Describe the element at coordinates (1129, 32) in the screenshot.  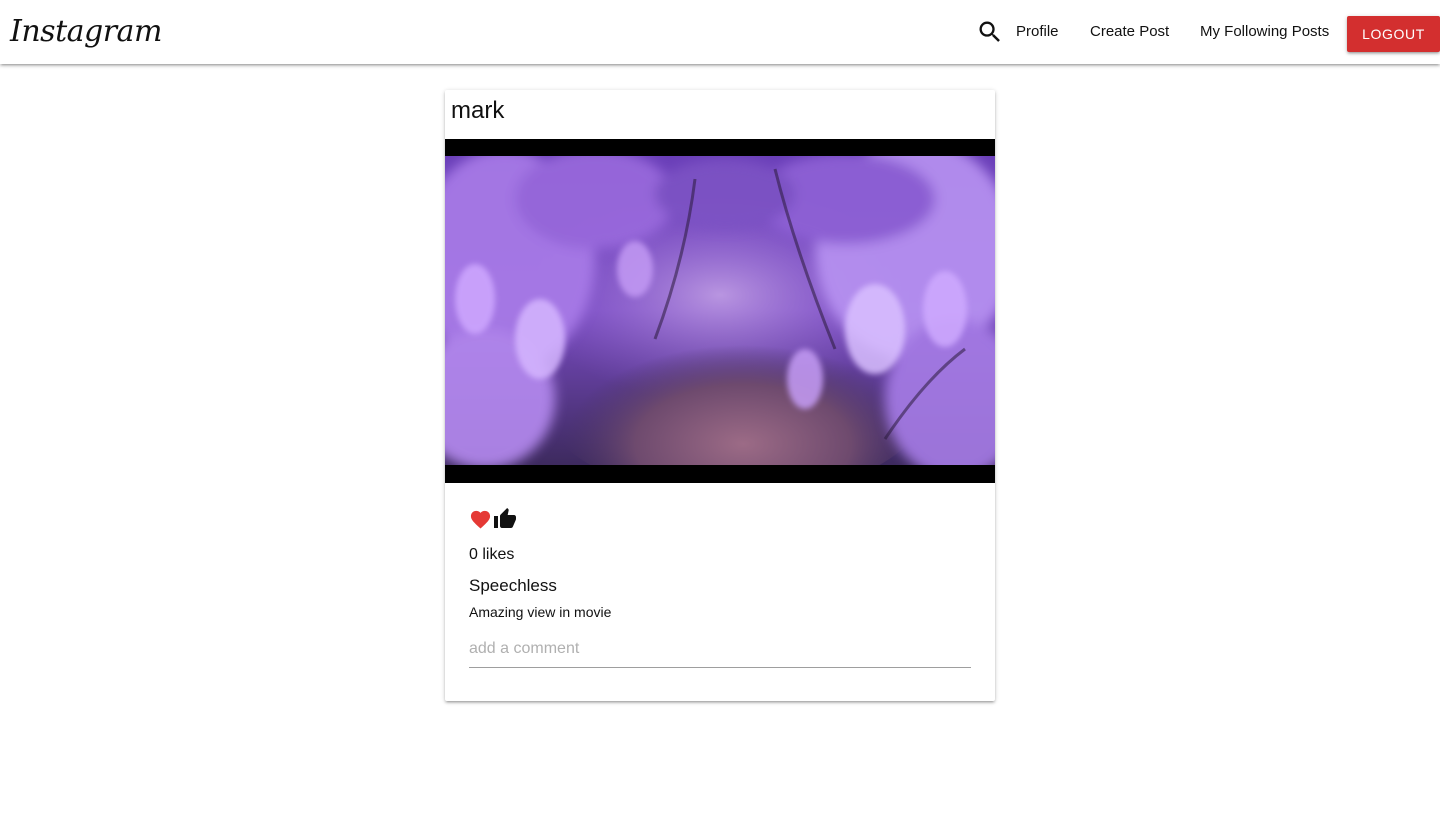
I see `nav-create-post-link: Create Post` at that location.